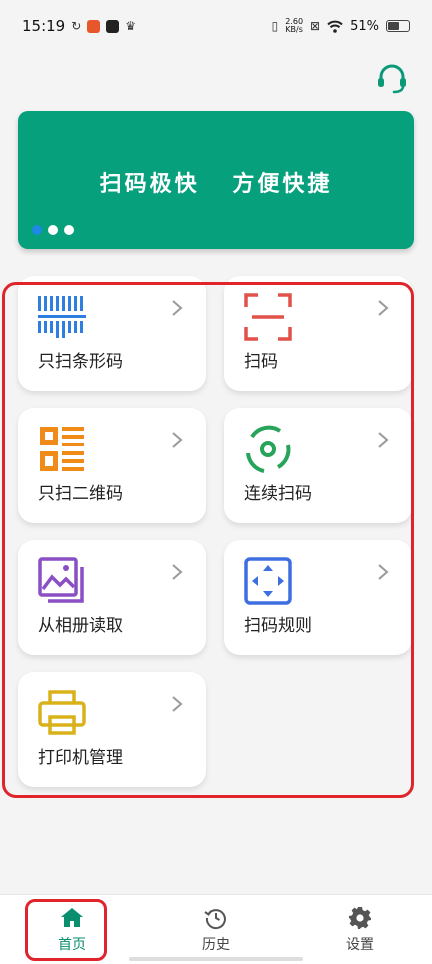 This screenshot has width=432, height=964. I want to click on gallery-icon, so click(61, 580).